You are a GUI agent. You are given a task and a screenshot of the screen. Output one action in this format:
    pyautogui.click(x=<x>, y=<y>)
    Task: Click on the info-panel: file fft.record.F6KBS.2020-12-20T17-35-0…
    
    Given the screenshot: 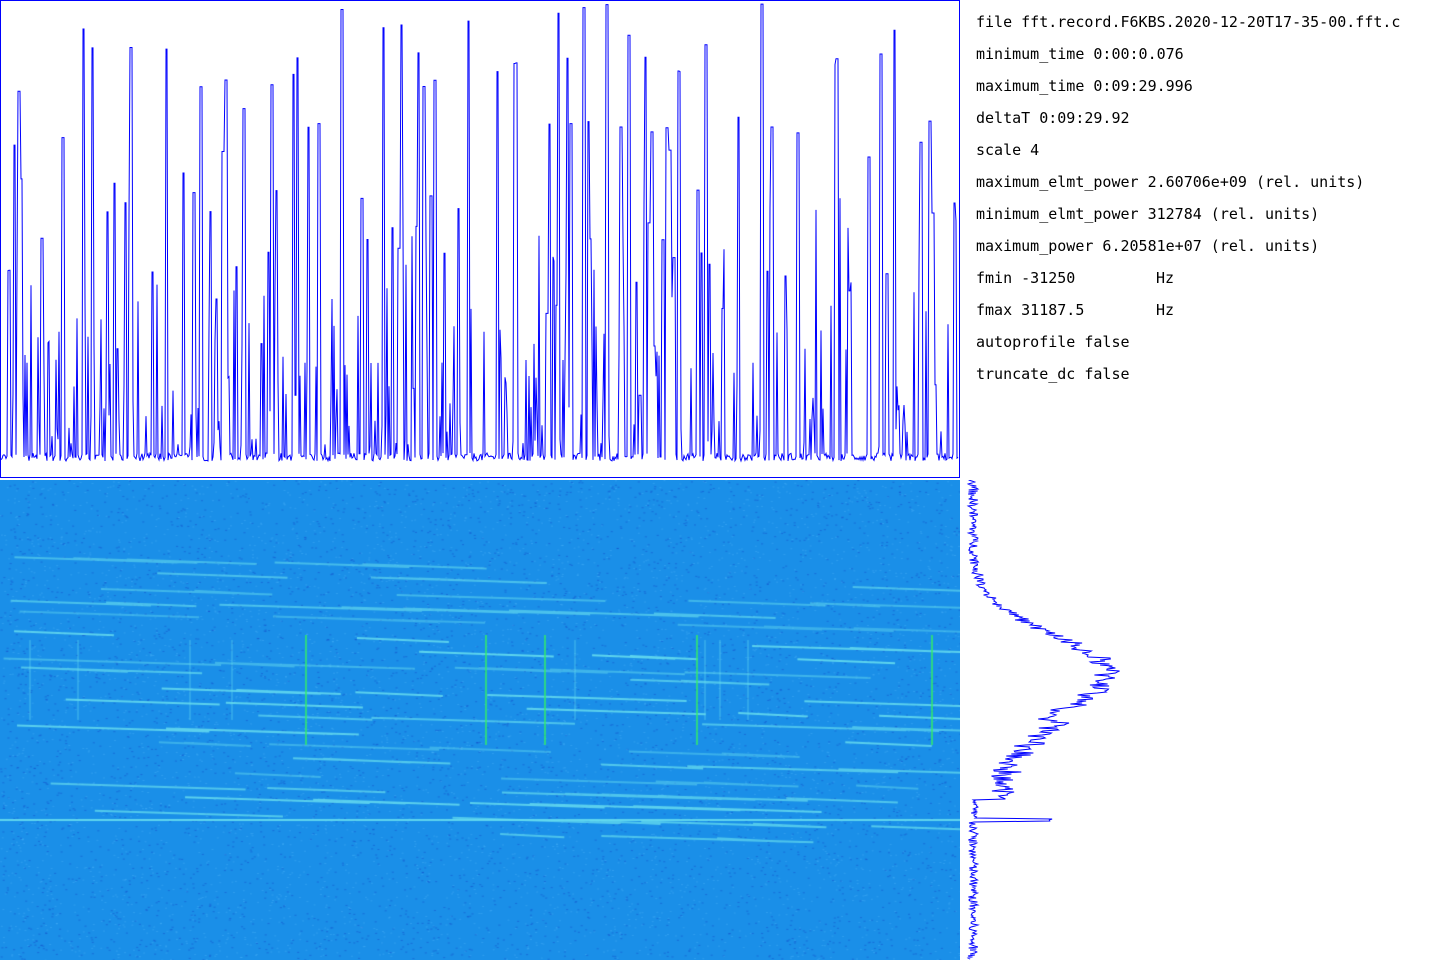 What is the action you would take?
    pyautogui.click(x=1208, y=200)
    